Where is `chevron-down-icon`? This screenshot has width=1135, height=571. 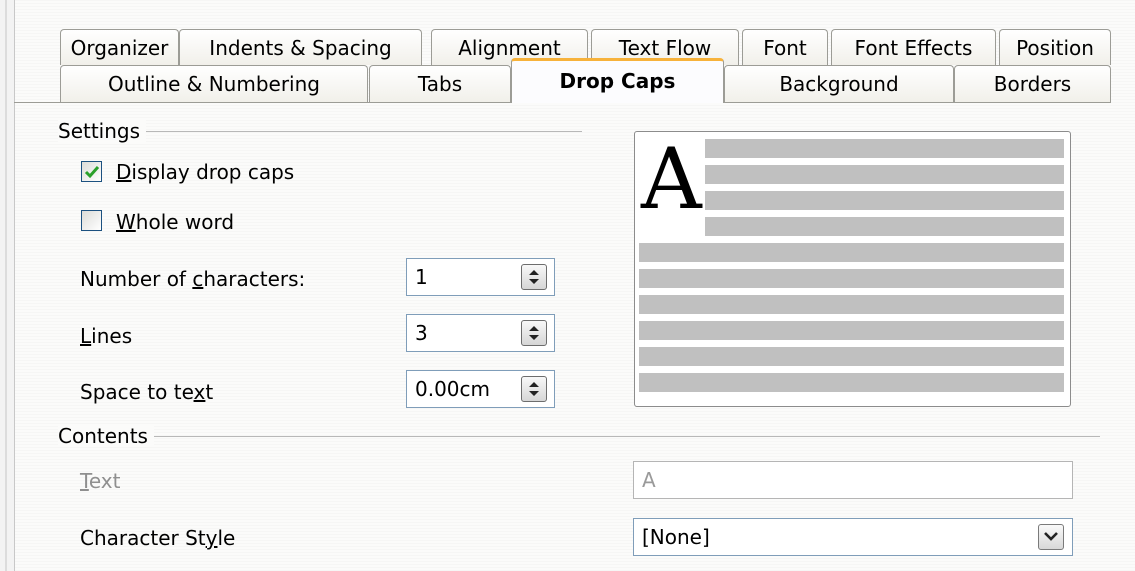 chevron-down-icon is located at coordinates (1051, 536).